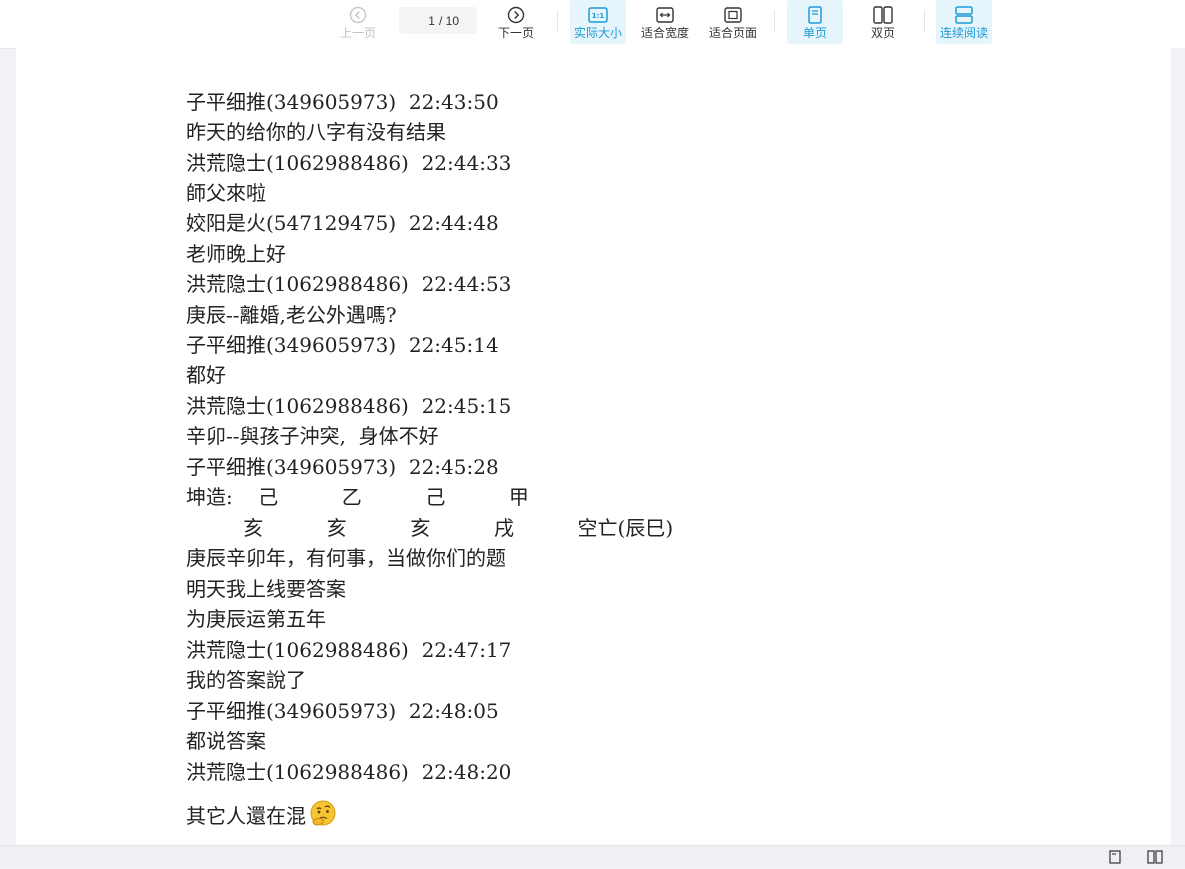 The width and height of the screenshot is (1185, 869). Describe the element at coordinates (349, 163) in the screenshot. I see `chat-line: 洪荒隐士(1062988486) 22:44:33` at that location.